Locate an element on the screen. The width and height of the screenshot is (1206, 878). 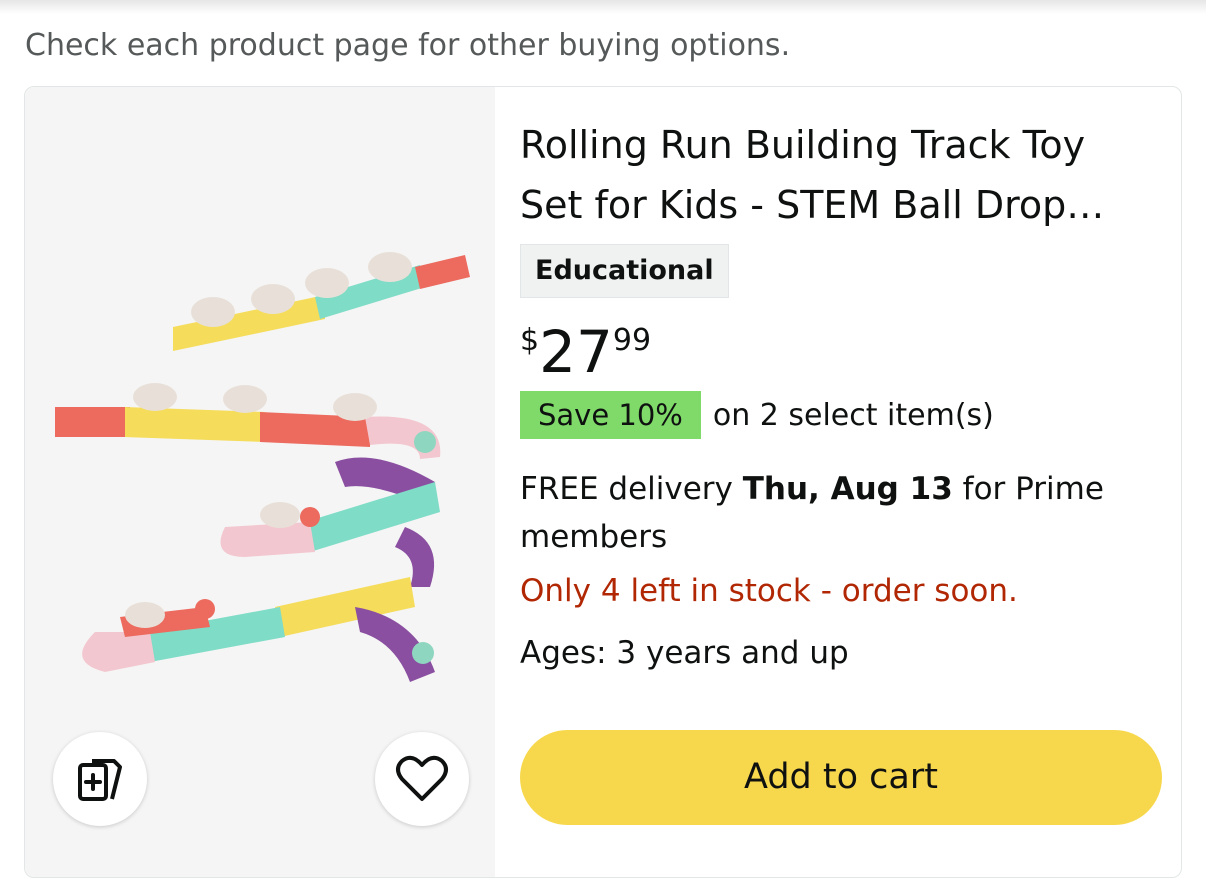
price: $2799 is located at coordinates (585, 352).